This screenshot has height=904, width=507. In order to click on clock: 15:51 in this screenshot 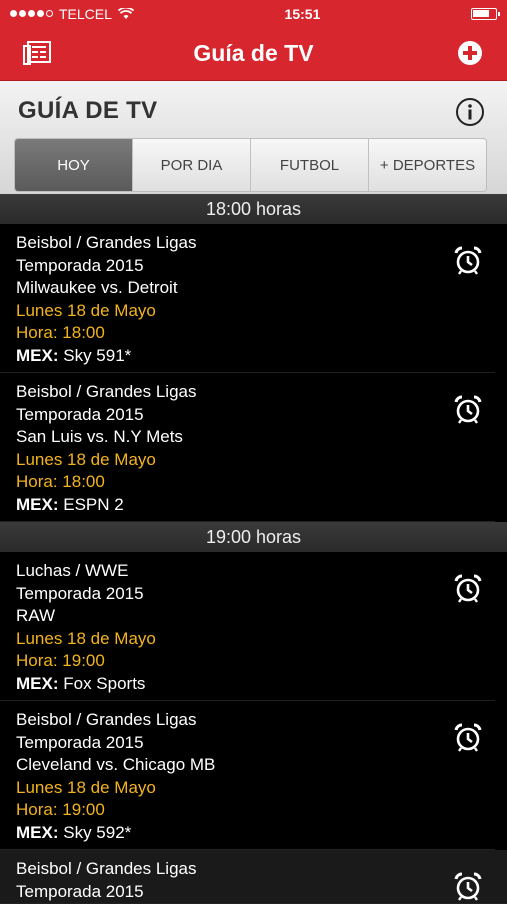, I will do `click(302, 13)`.